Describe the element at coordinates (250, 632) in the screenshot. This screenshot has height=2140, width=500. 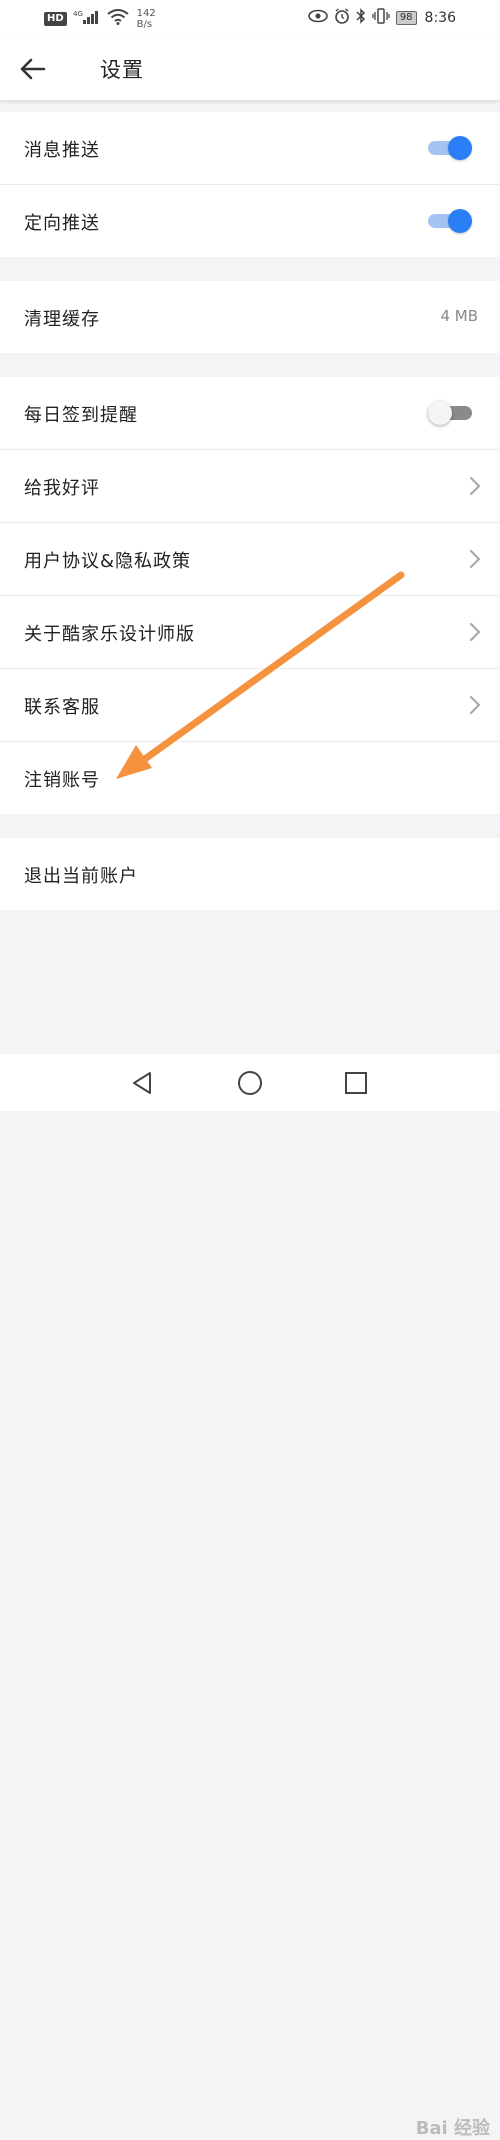
I see `settings-row-about: 关于酷家乐设计师版` at that location.